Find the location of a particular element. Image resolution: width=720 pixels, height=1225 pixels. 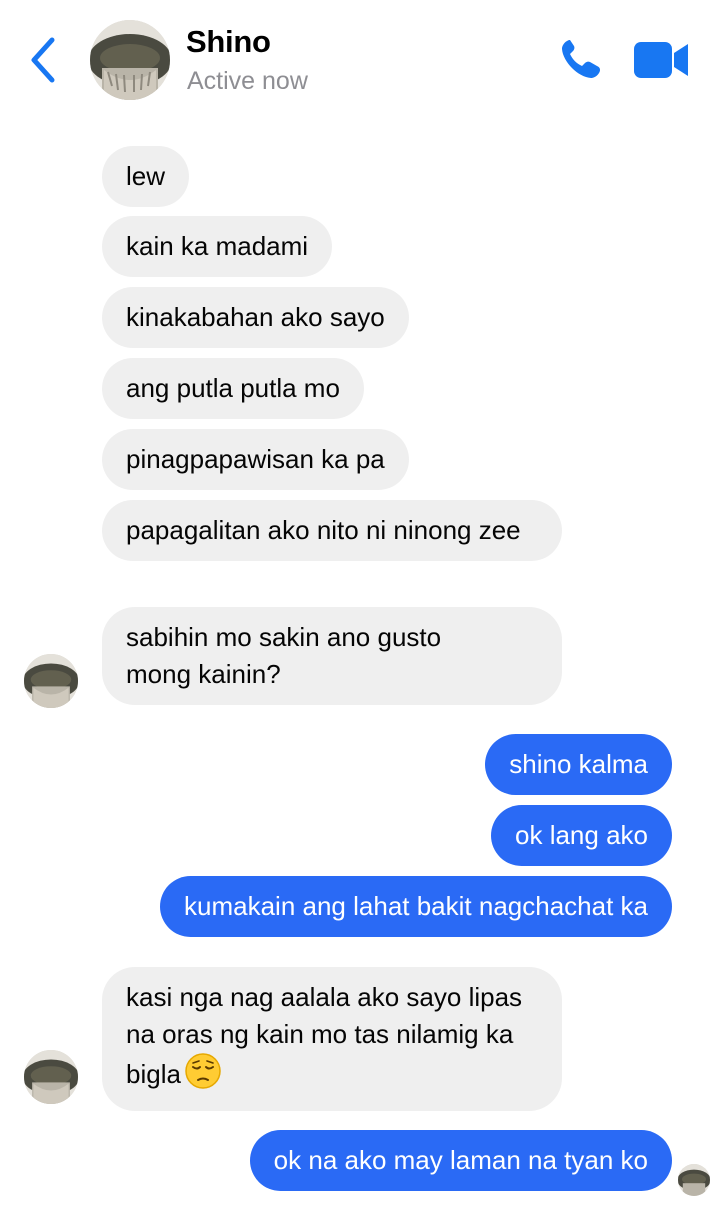

pensive-face-emoji is located at coordinates (203, 1076).